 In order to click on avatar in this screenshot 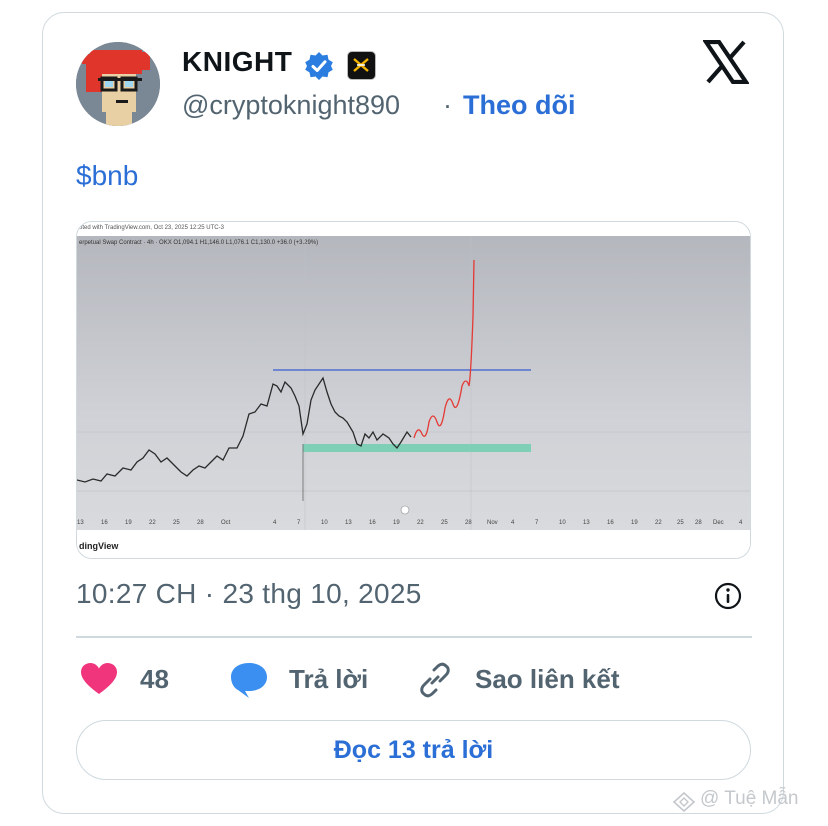, I will do `click(118, 84)`.